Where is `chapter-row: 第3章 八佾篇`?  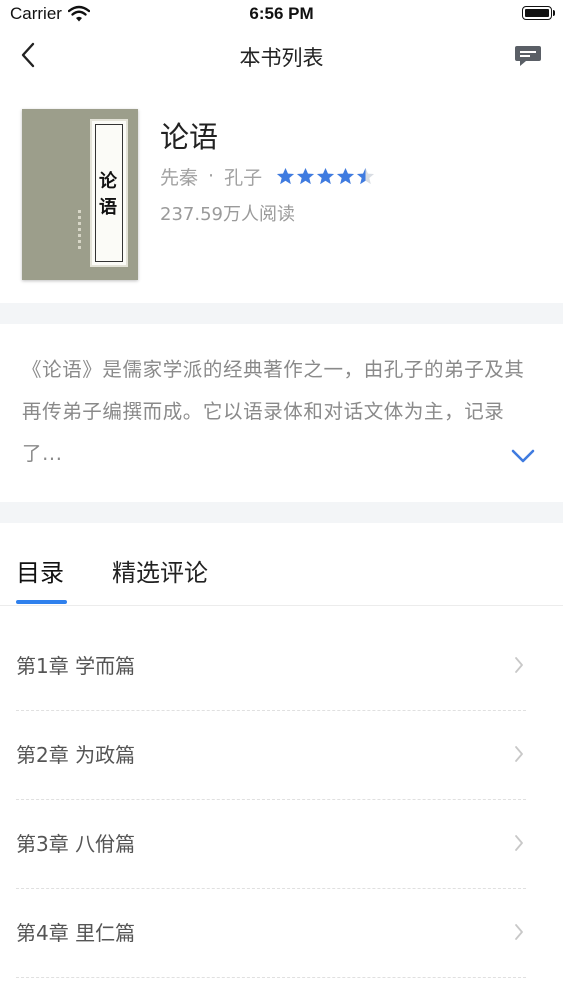
chapter-row: 第3章 八佾篇 is located at coordinates (281, 844).